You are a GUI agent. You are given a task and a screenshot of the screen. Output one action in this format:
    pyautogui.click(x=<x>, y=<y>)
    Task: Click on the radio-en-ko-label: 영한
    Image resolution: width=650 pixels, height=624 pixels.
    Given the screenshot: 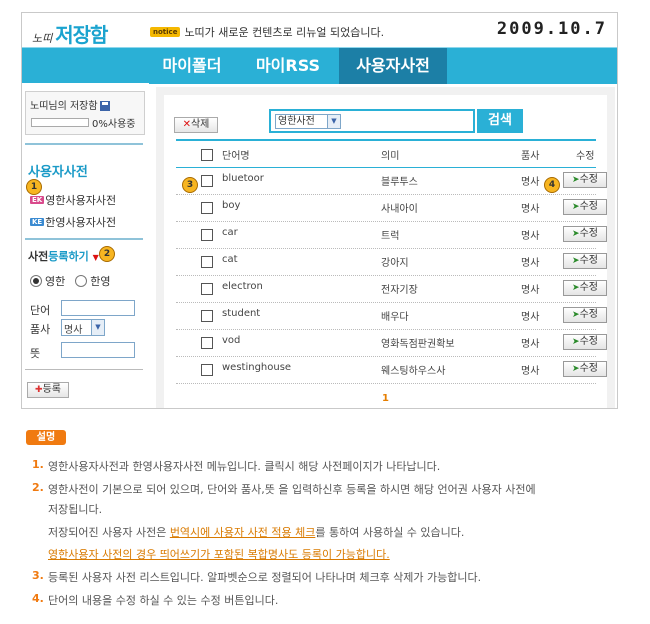 What is the action you would take?
    pyautogui.click(x=55, y=281)
    